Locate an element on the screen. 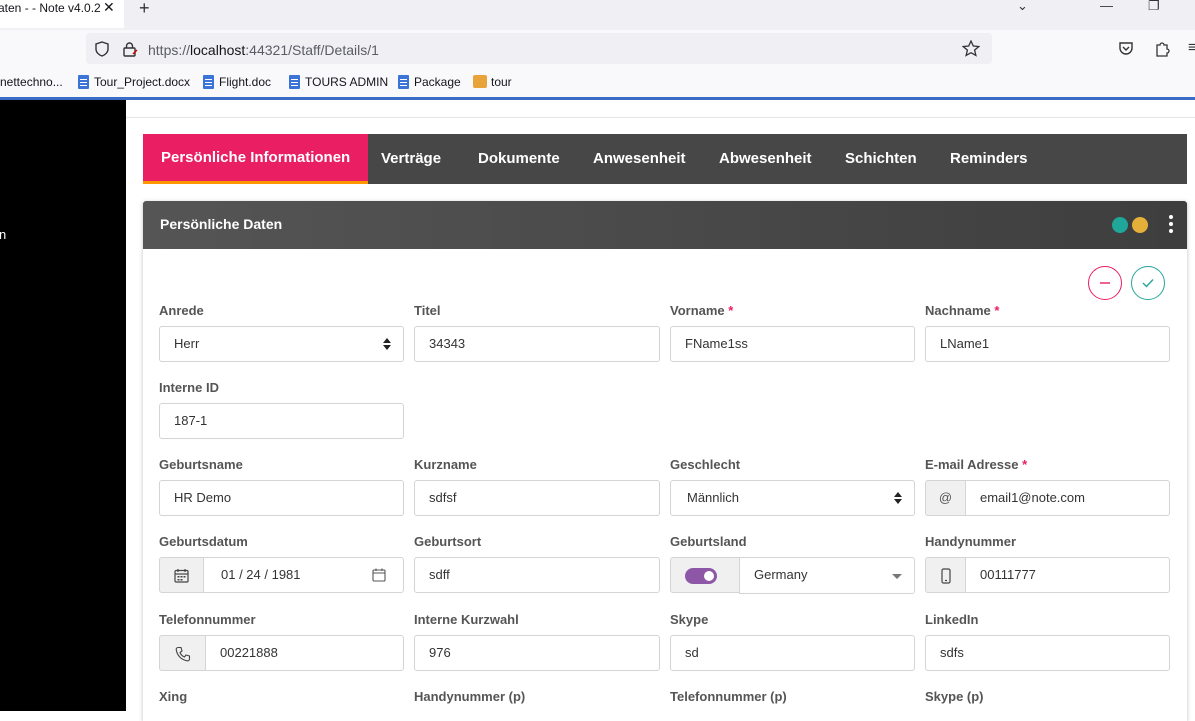 This screenshot has height=721, width=1195. mobile-phone-icon is located at coordinates (945, 575).